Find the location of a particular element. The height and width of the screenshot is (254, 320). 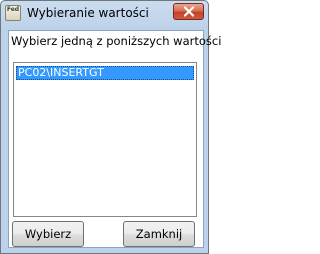

prompt-label: Wybierz jedną z poniższych wartości is located at coordinates (116, 41).